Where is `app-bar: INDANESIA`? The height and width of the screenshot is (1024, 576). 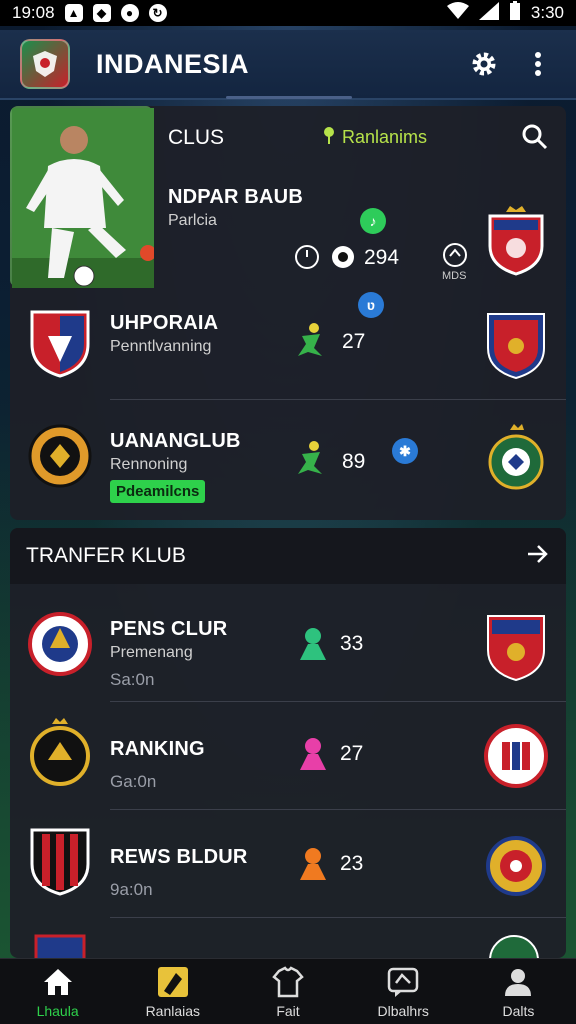 app-bar: INDANESIA is located at coordinates (288, 65).